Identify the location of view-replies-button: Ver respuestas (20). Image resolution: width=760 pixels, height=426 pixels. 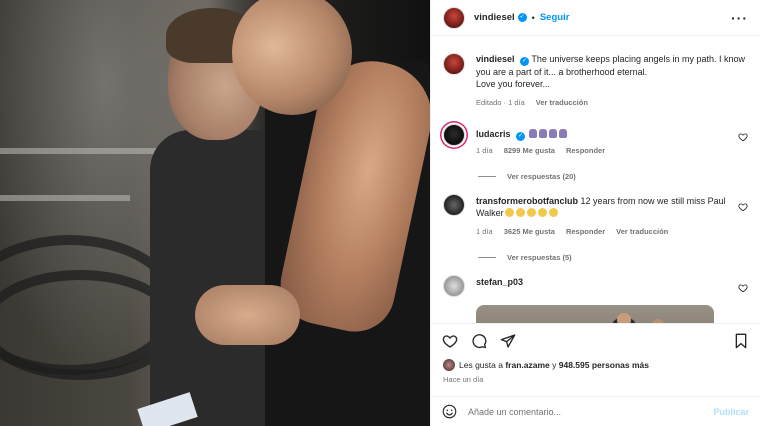
(613, 176).